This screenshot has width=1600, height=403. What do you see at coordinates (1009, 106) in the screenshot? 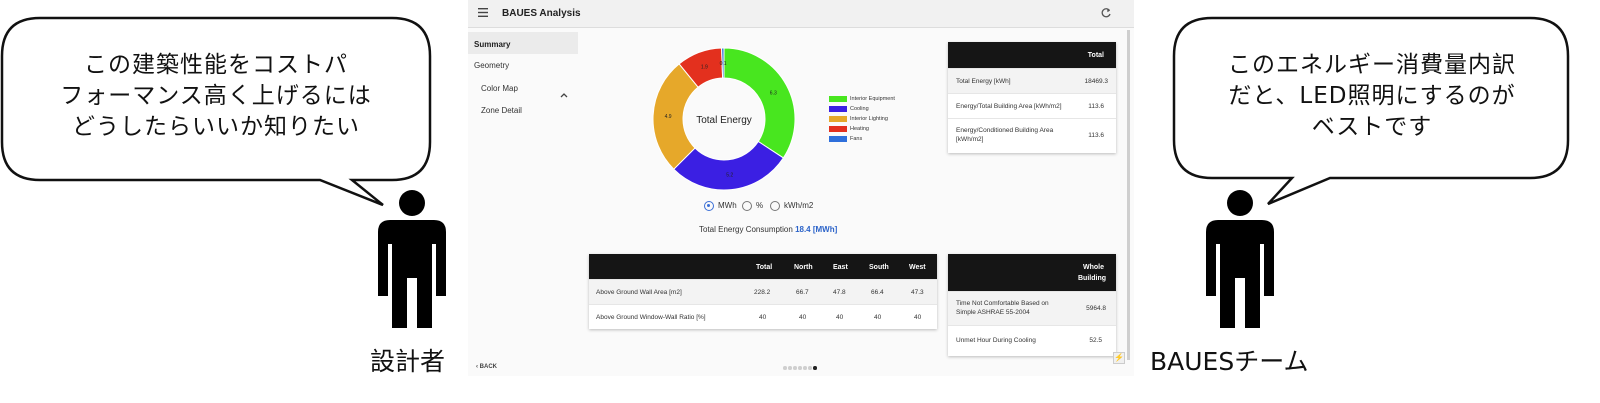
I see `row-label: Energy/Total Building Area [kWh/m2]` at bounding box center [1009, 106].